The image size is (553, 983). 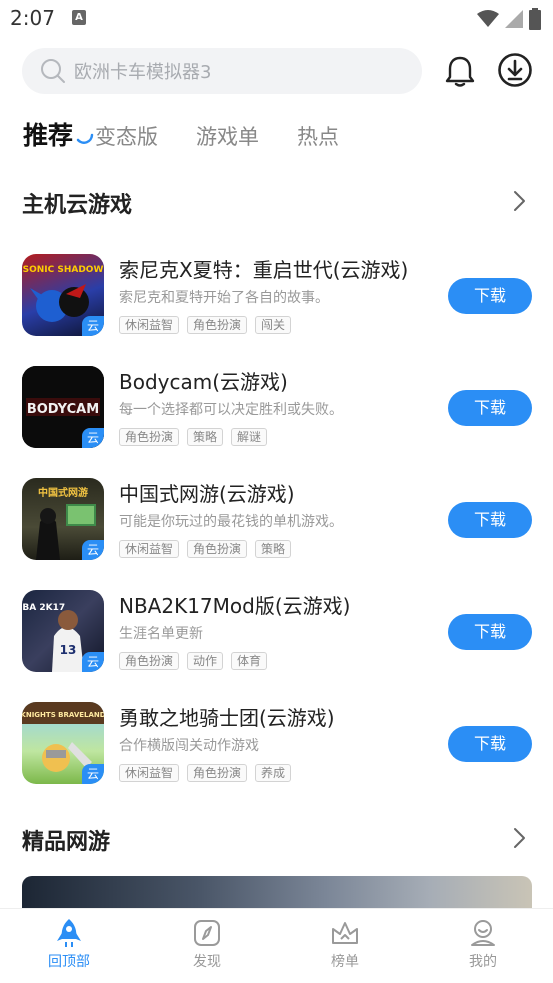 What do you see at coordinates (68, 650) in the screenshot?
I see `svg-text: 13` at bounding box center [68, 650].